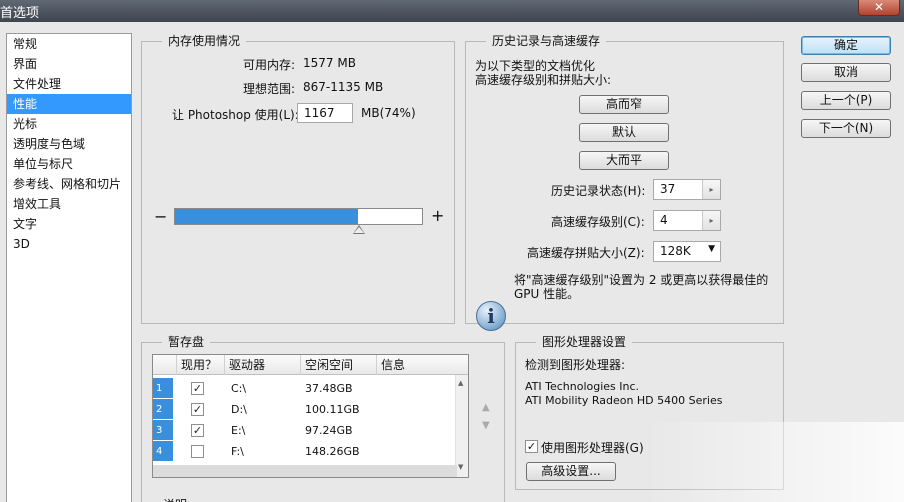 The image size is (904, 502). Describe the element at coordinates (20, 13) in the screenshot. I see `window-title: 首选项` at that location.